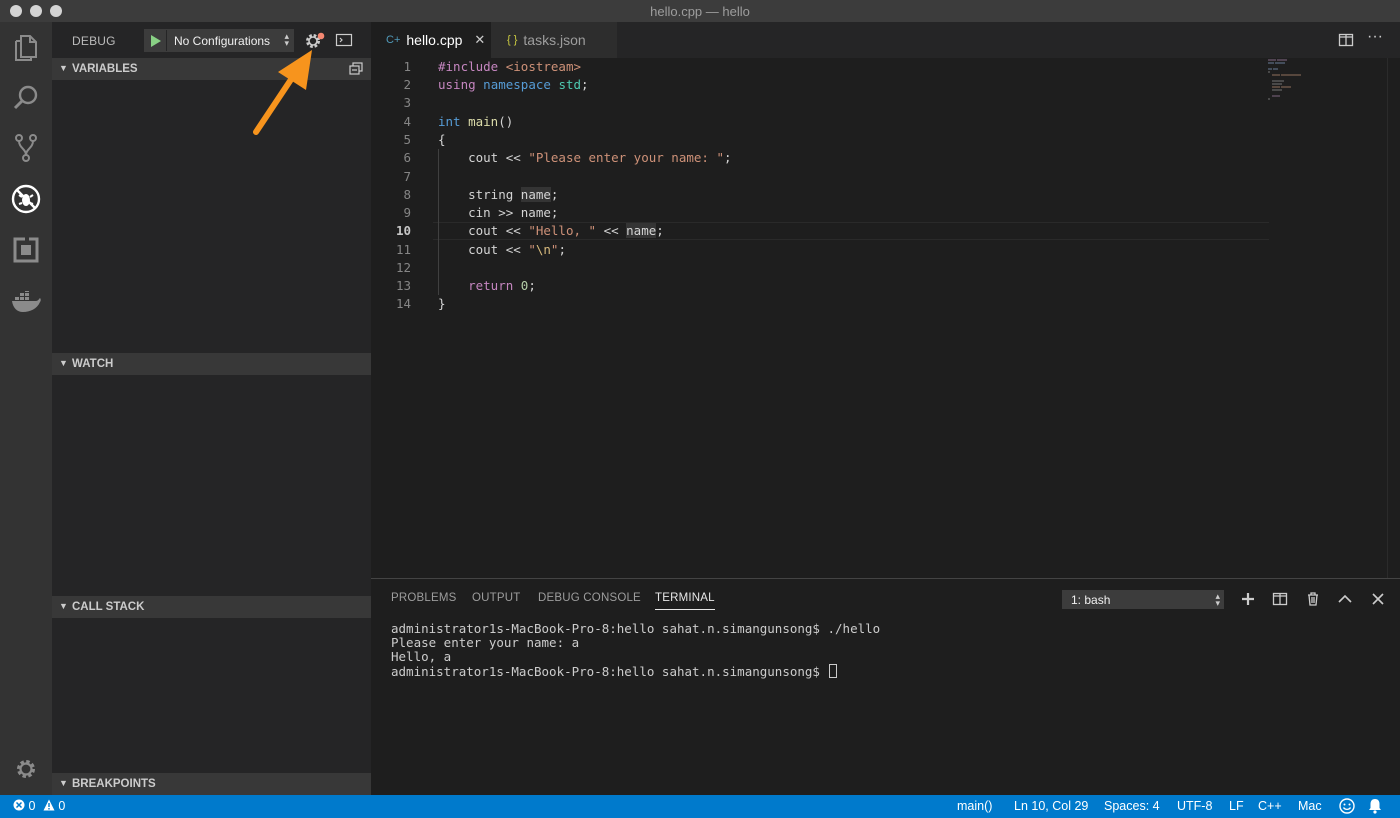 This screenshot has height=818, width=1400. What do you see at coordinates (974, 806) in the screenshot?
I see `current-function: main()` at bounding box center [974, 806].